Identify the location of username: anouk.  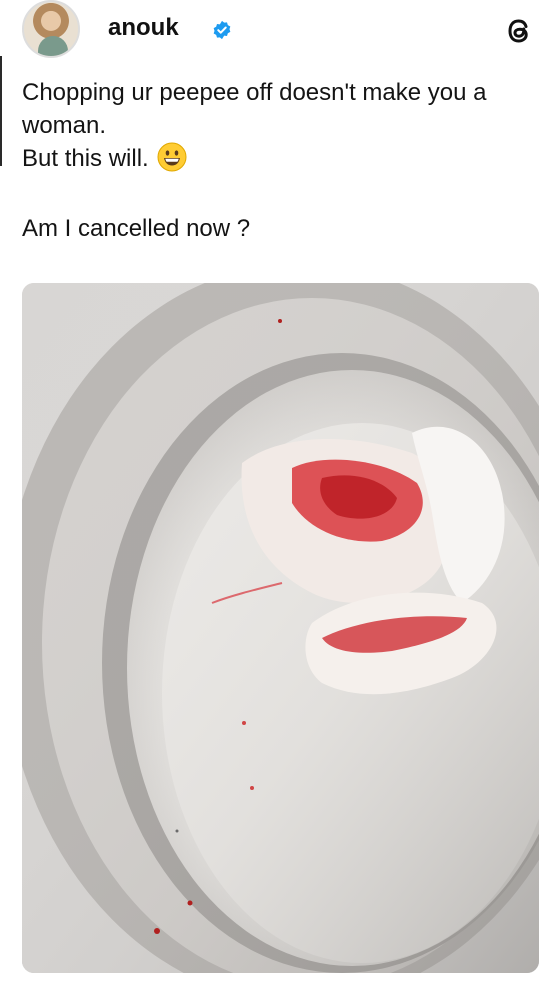
(143, 28).